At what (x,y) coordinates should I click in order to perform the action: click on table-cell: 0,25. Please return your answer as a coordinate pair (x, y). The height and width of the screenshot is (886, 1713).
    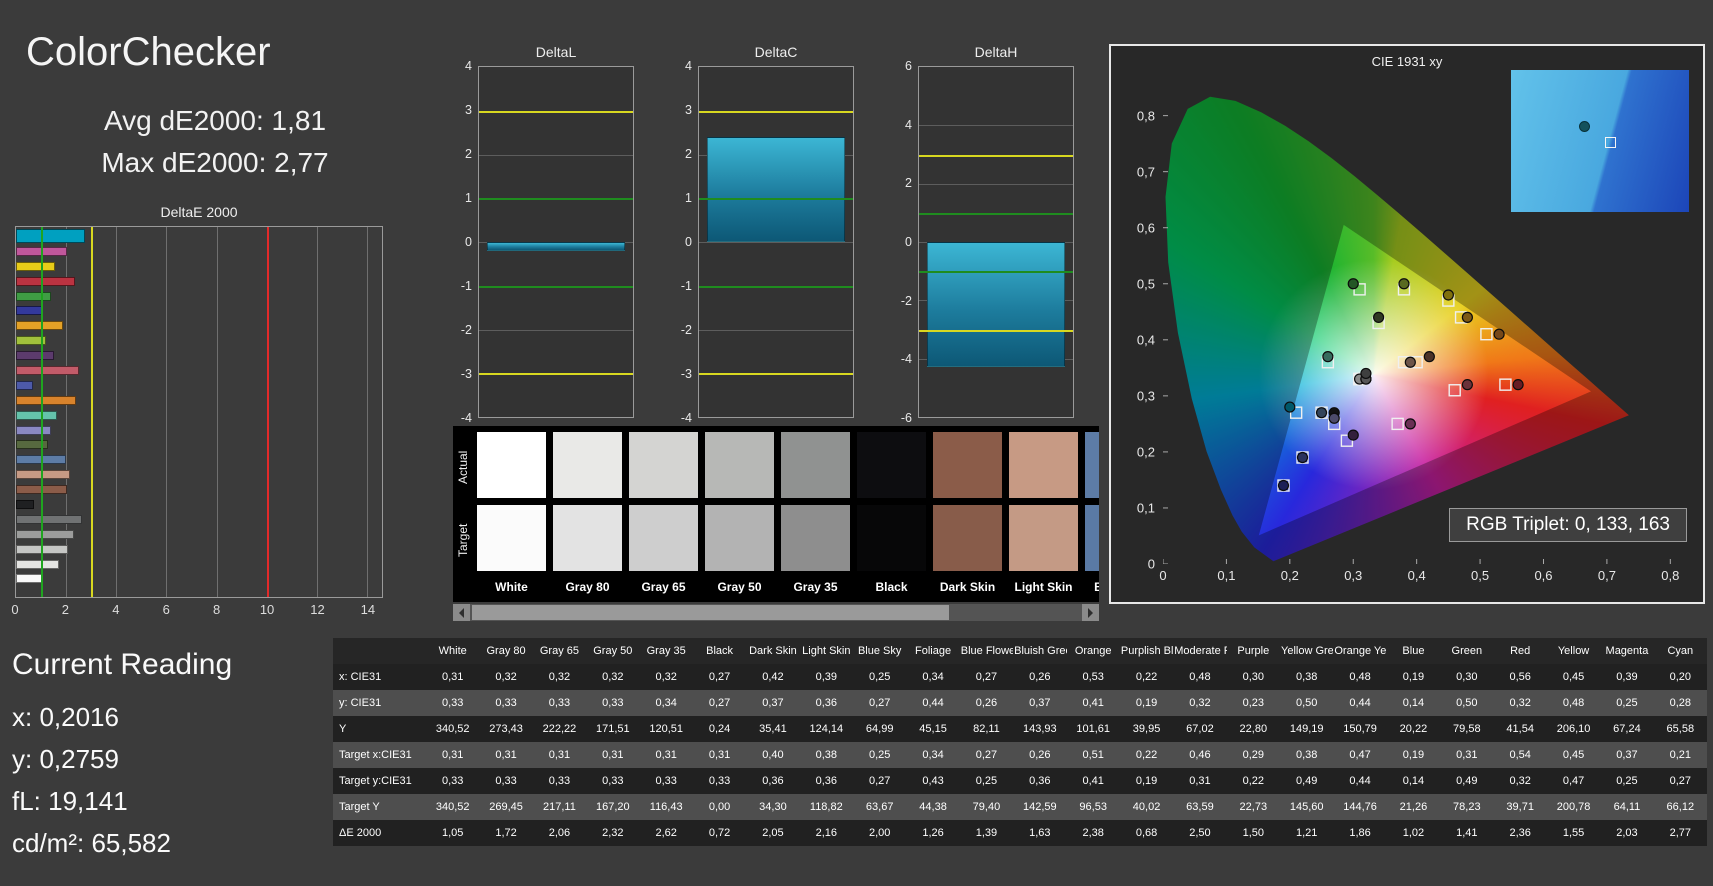
    Looking at the image, I should click on (879, 755).